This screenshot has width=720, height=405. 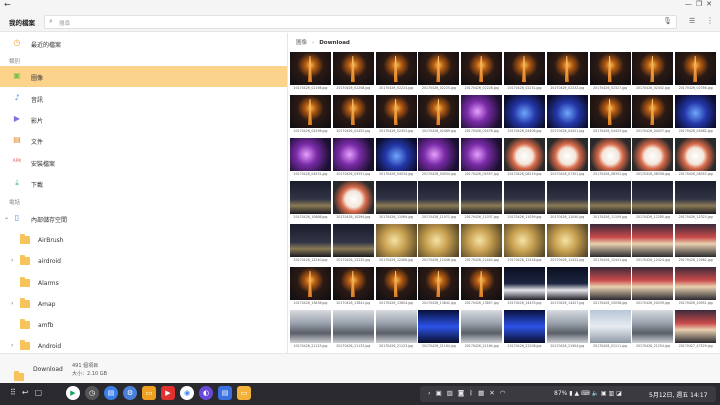 What do you see at coordinates (696, 115) in the screenshot?
I see `thumbnail-item: 20170426_04482.jpg` at bounding box center [696, 115].